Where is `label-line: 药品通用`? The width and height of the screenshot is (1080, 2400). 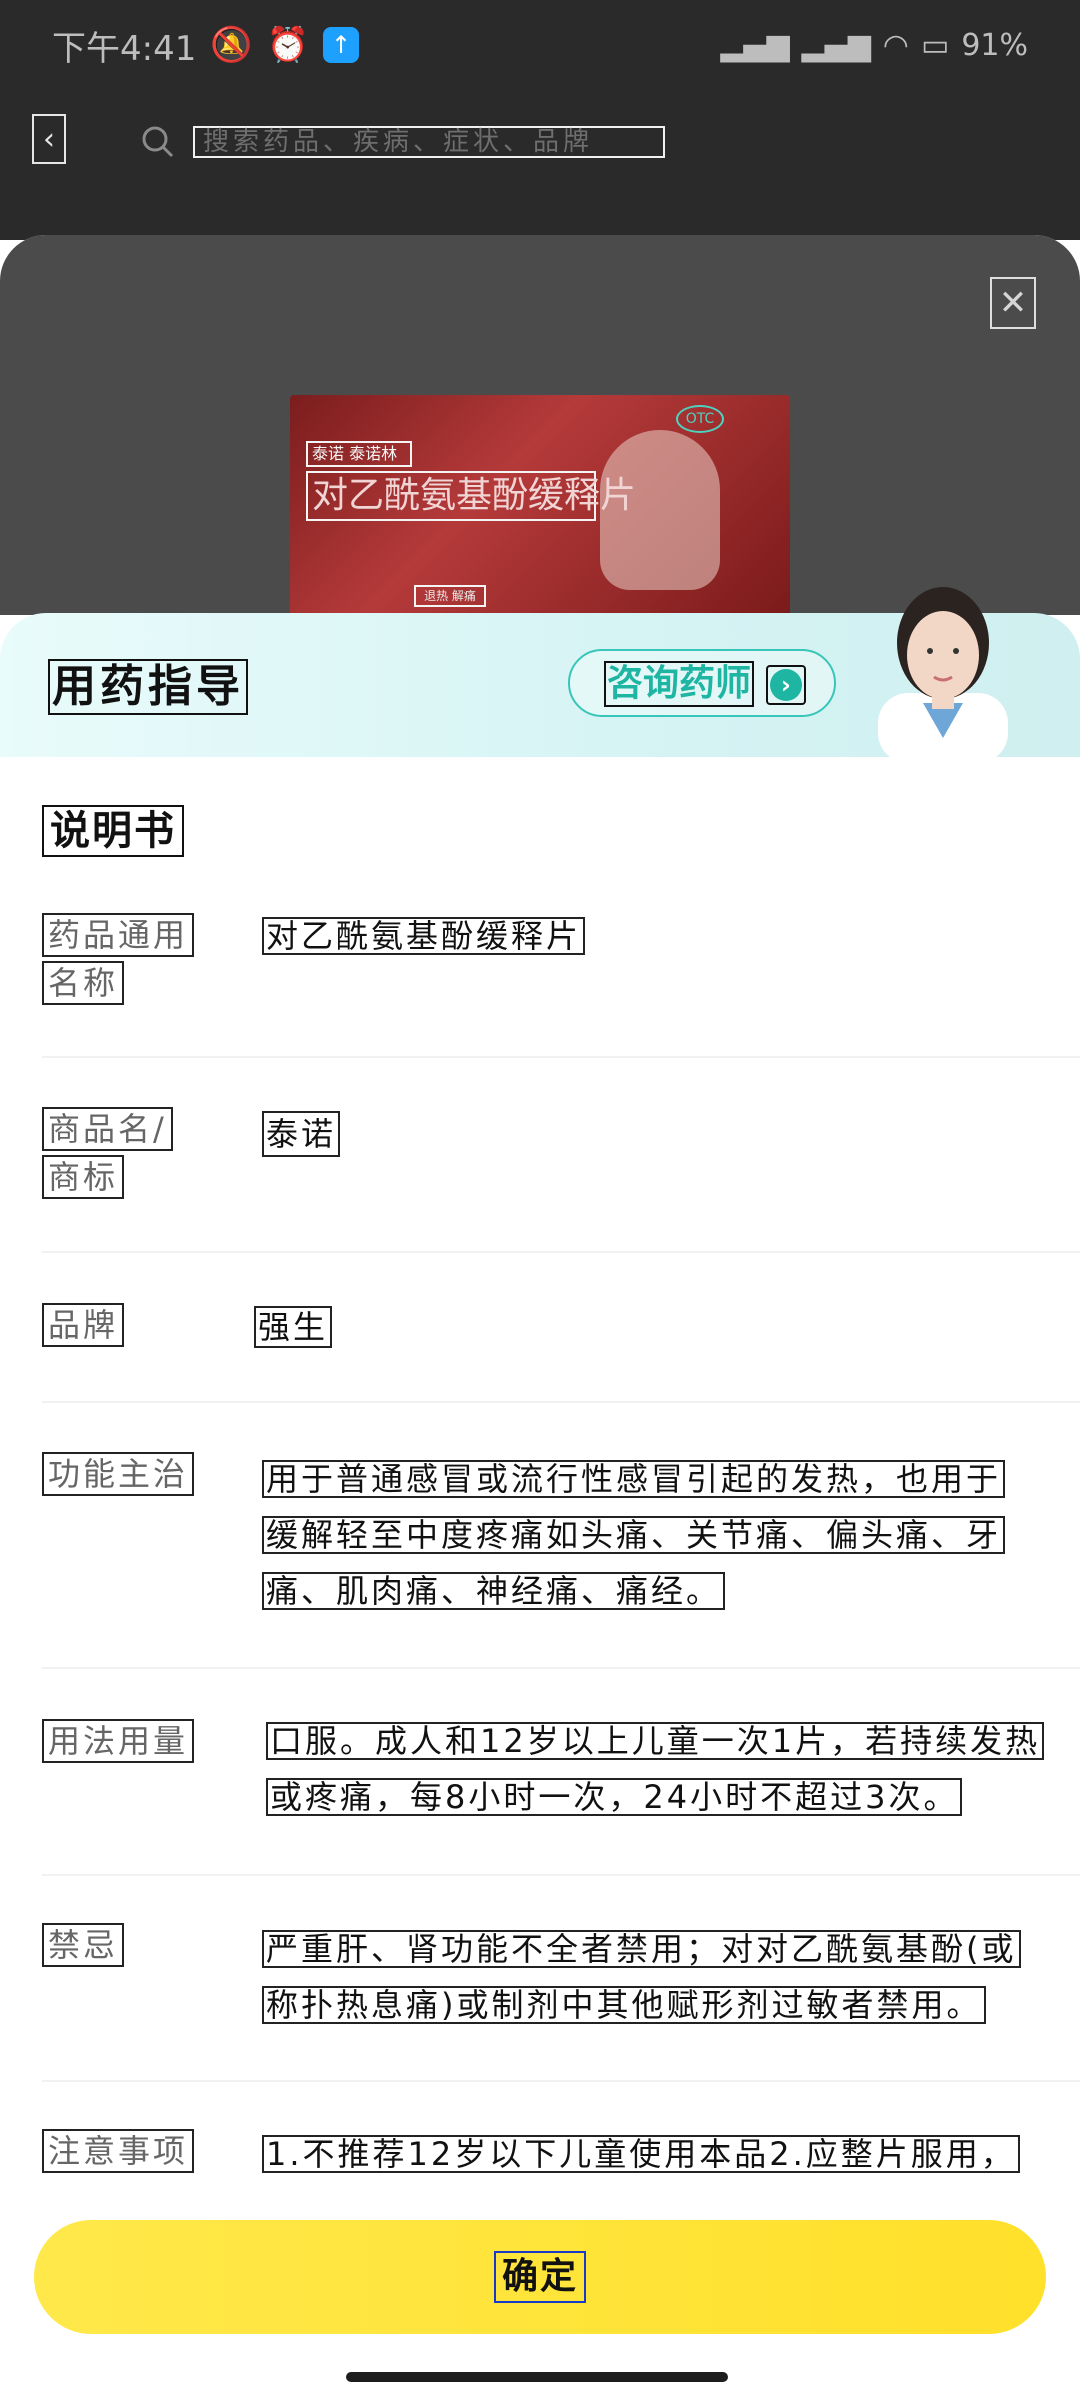 label-line: 药品通用 is located at coordinates (118, 935).